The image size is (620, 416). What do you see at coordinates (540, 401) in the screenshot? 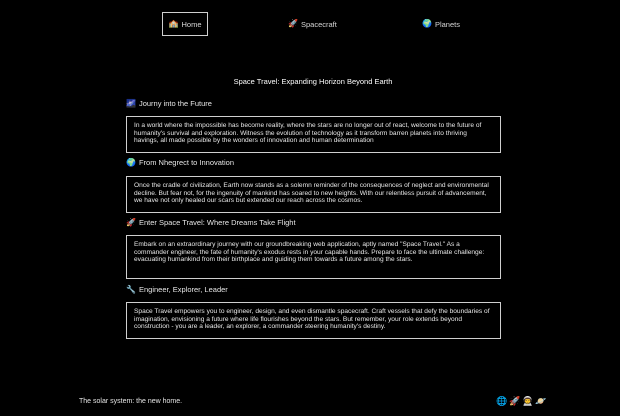
I see `ringed-planet-icon: 🪐` at bounding box center [540, 401].